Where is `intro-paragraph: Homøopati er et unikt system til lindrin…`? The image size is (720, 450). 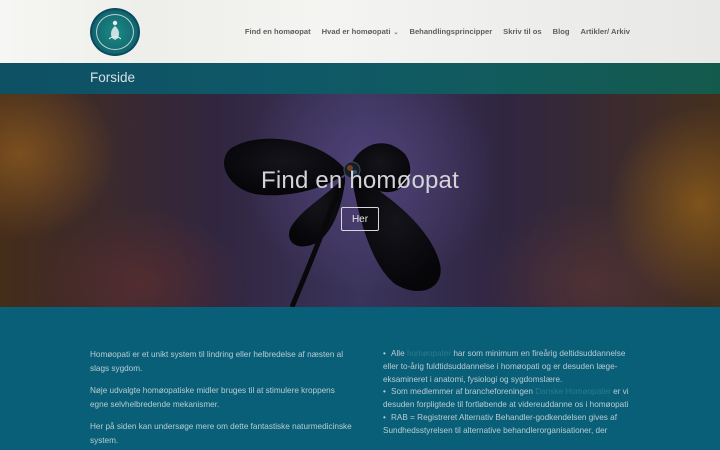
intro-paragraph: Homøopati er et unikt system til lindrin… is located at coordinates (217, 361).